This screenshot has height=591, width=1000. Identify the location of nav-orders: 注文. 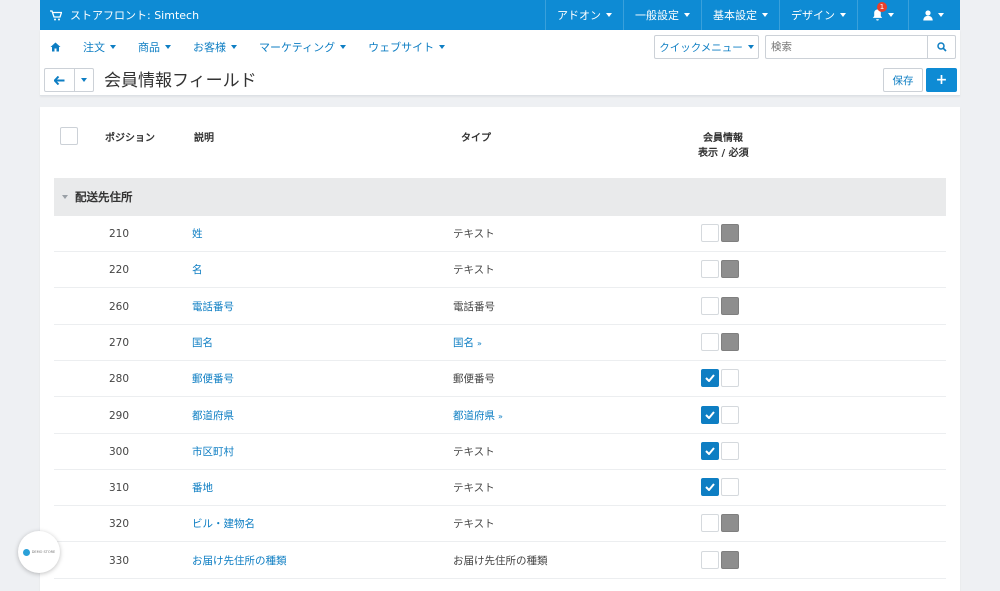
(99, 47).